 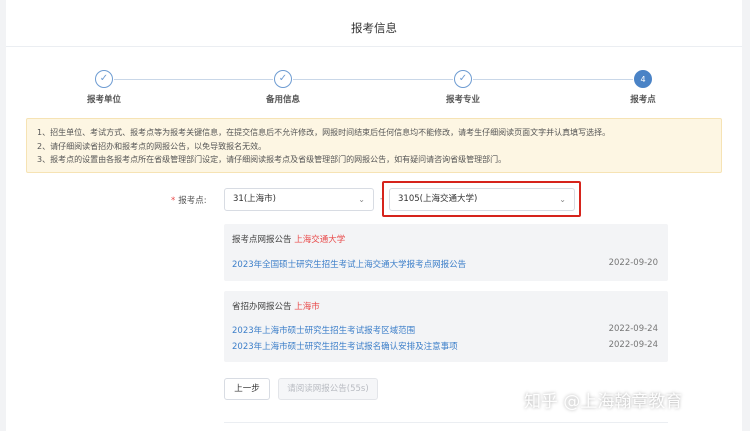 I want to click on panel-title-text: 报考点网报公告, so click(x=262, y=240).